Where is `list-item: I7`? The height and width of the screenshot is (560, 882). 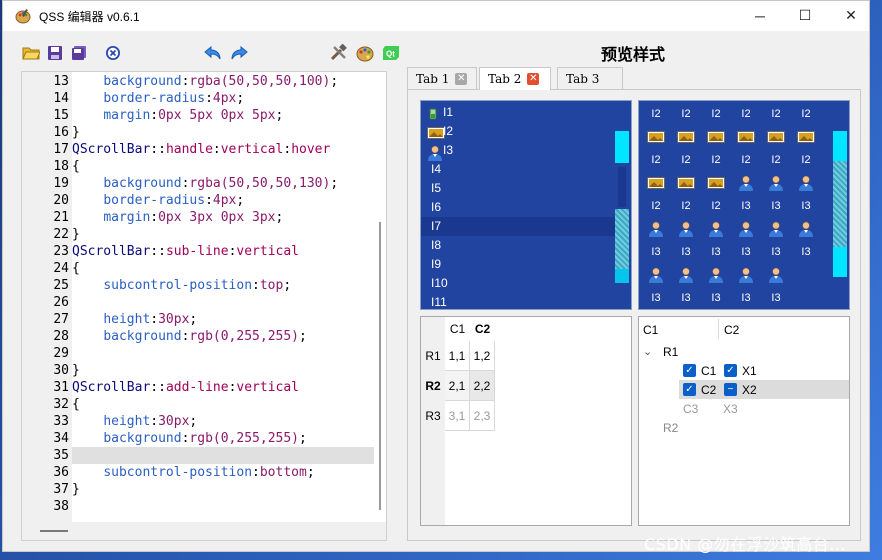 list-item: I7 is located at coordinates (518, 226).